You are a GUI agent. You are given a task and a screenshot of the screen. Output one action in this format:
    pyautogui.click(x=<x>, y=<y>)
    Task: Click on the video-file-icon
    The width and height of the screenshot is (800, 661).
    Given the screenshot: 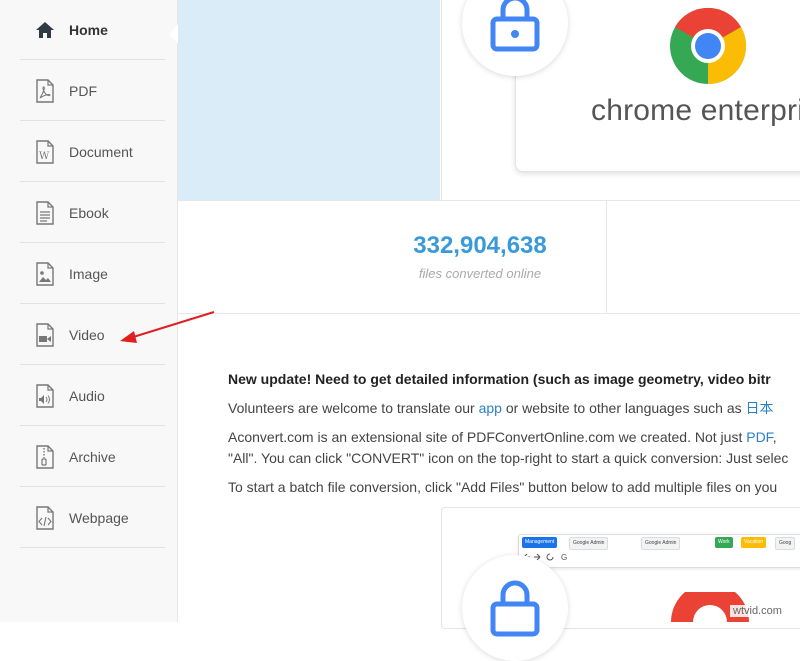 What is the action you would take?
    pyautogui.click(x=45, y=335)
    